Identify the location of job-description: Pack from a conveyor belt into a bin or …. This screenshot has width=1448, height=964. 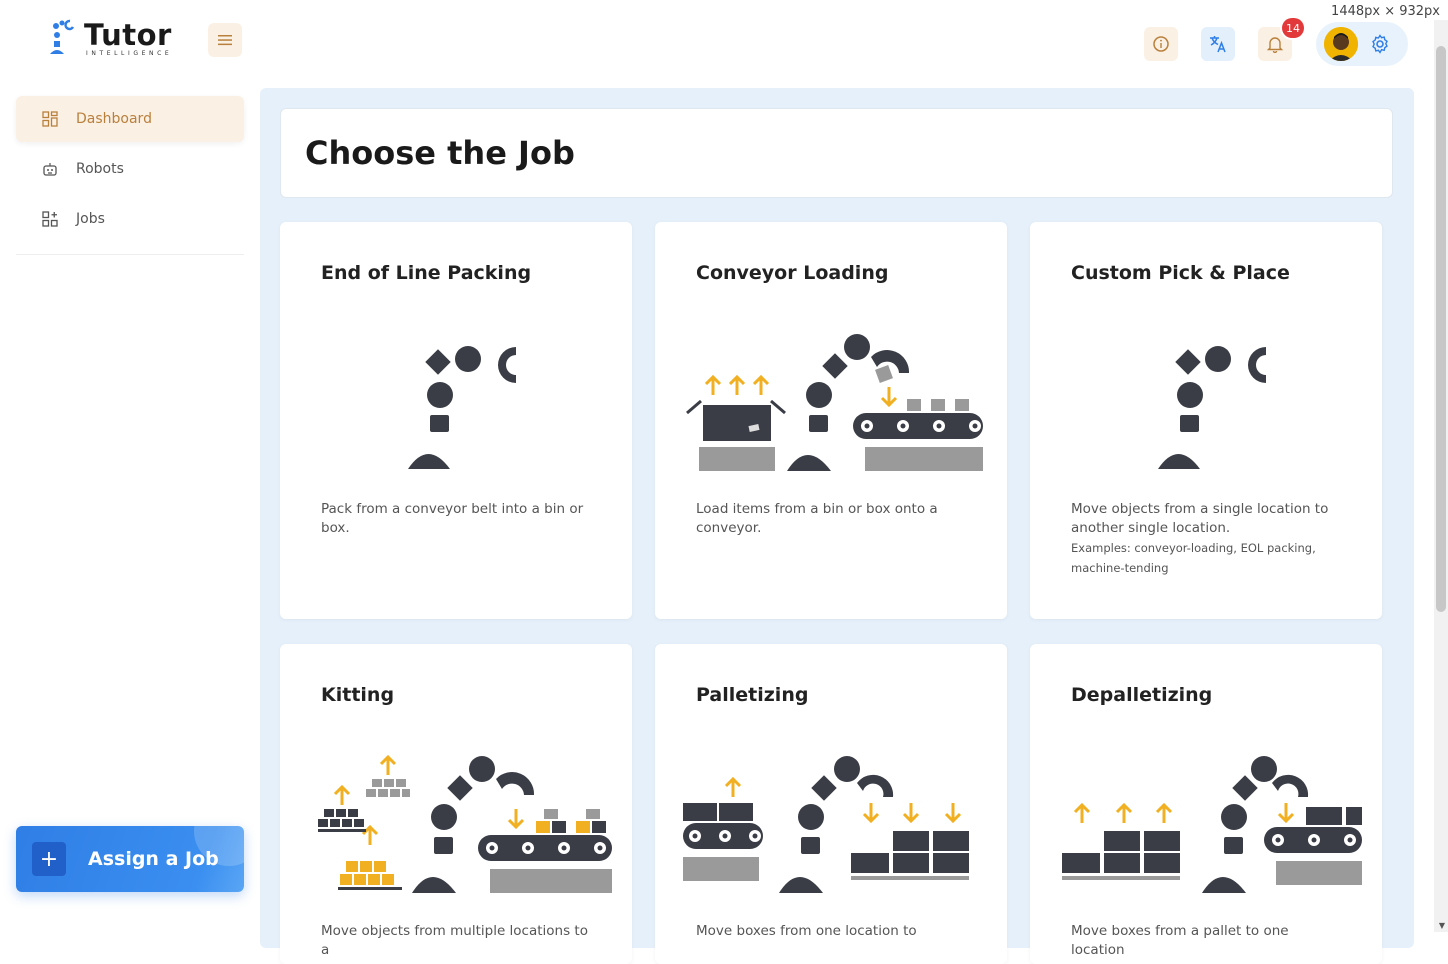
(452, 518).